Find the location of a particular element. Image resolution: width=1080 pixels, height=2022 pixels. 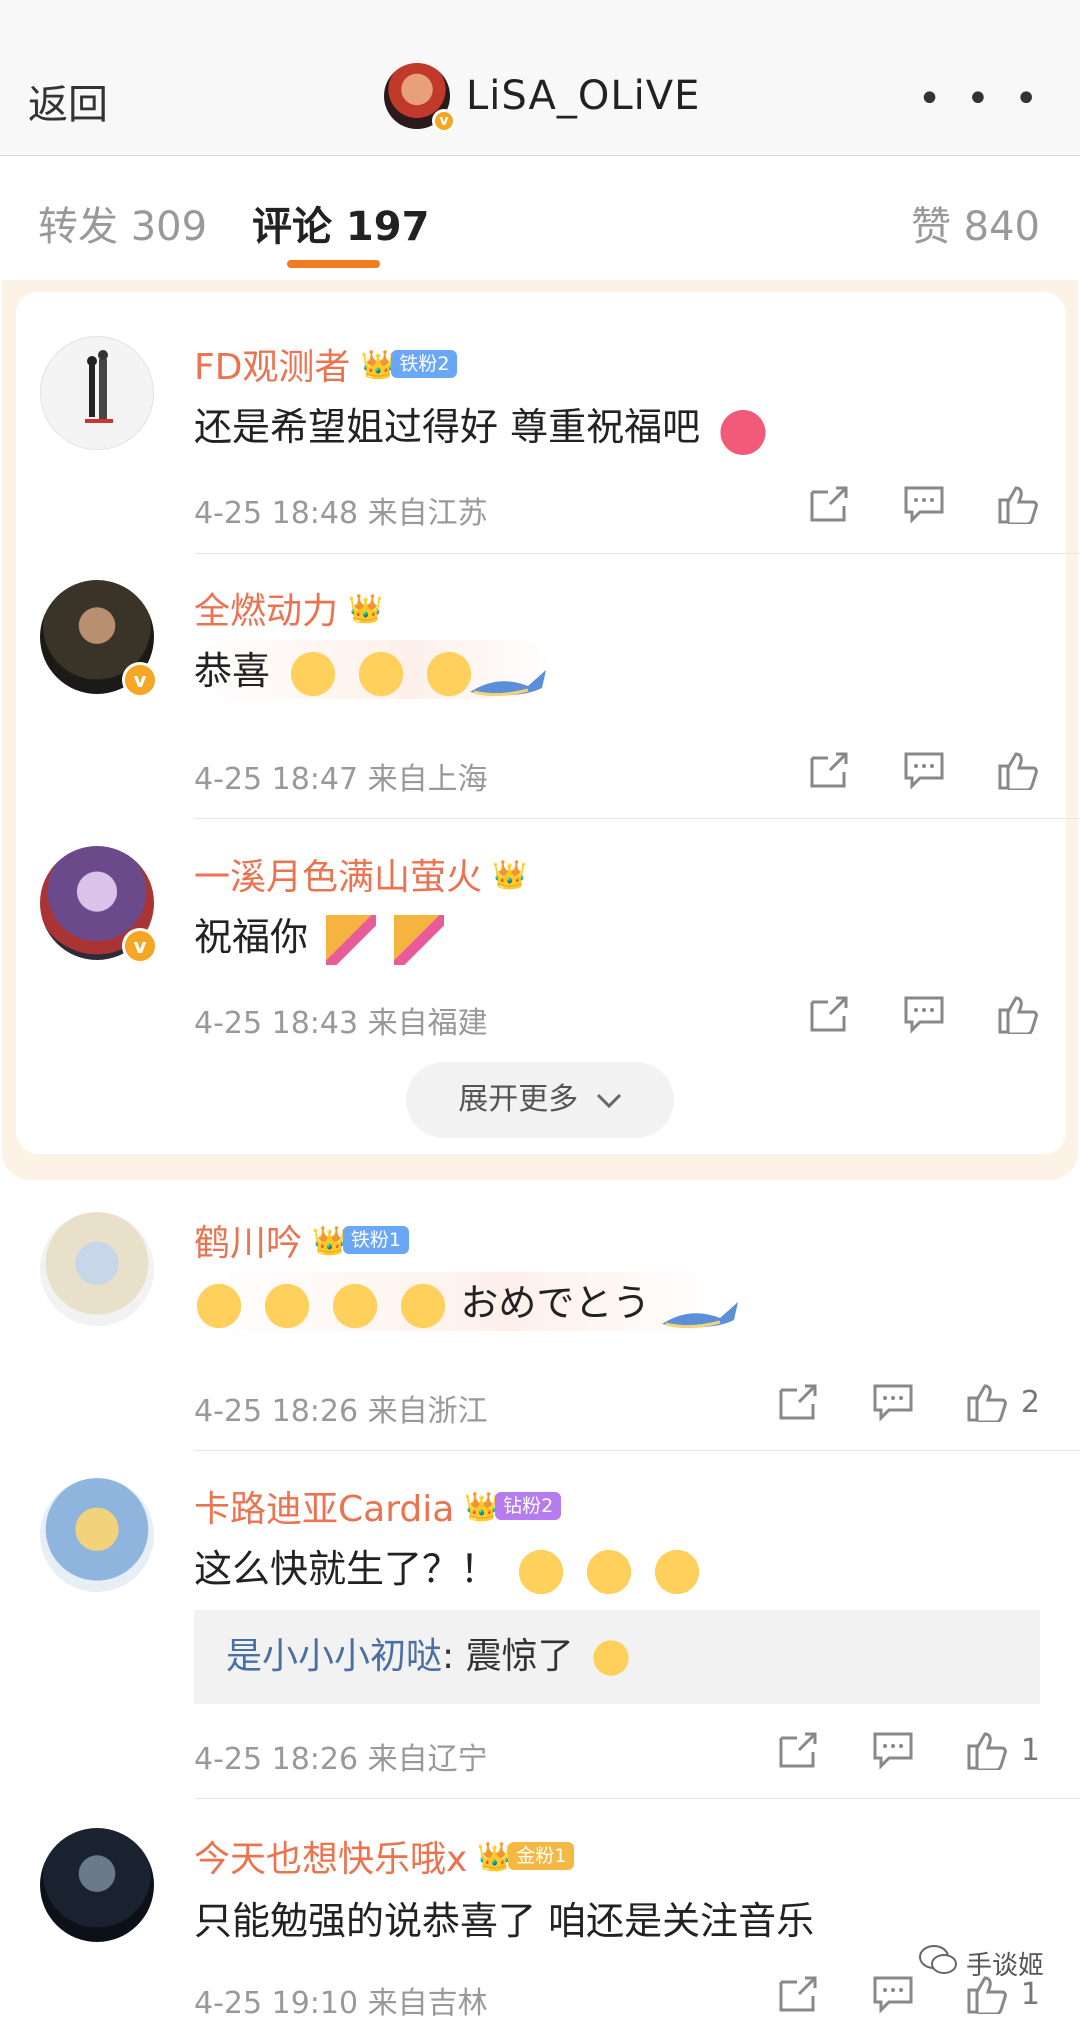

reply-text: : 震惊了 is located at coordinates (508, 1656).